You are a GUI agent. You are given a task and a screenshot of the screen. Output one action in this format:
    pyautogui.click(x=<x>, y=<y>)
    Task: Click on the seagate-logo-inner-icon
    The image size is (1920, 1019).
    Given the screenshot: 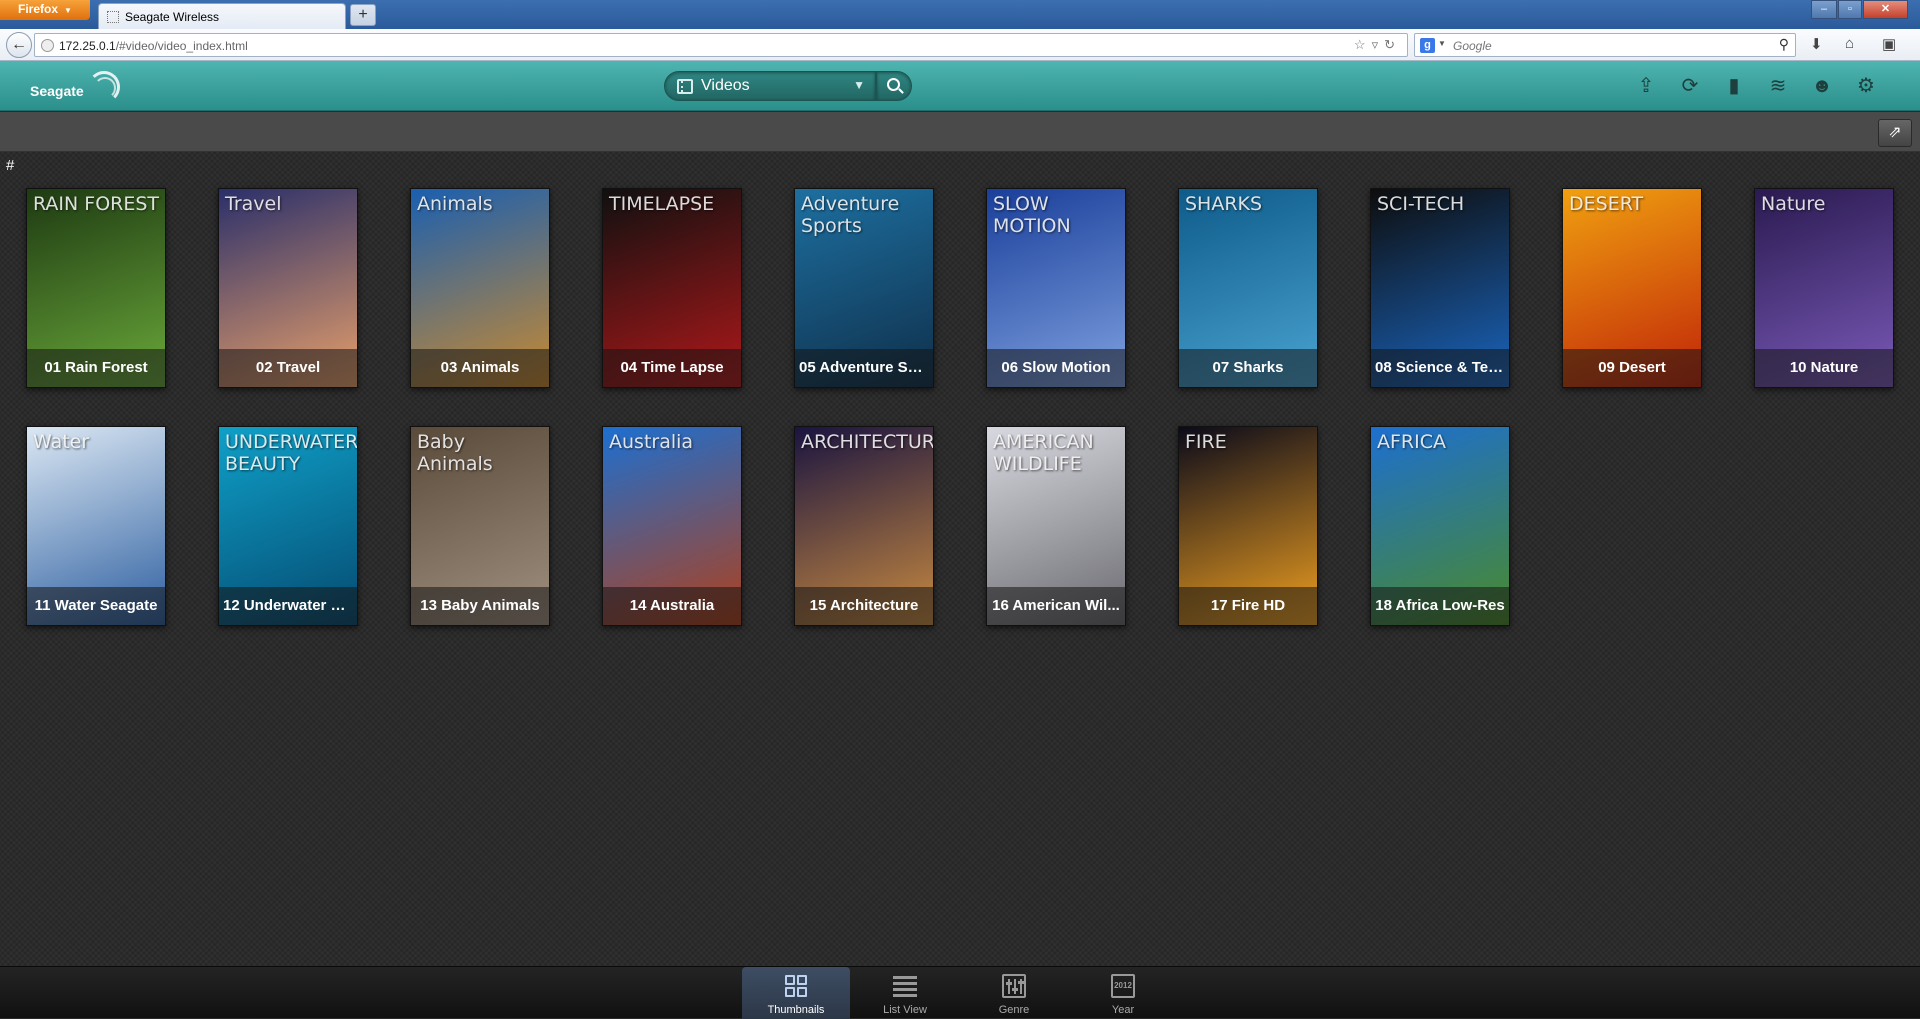 What is the action you would take?
    pyautogui.click(x=105, y=88)
    